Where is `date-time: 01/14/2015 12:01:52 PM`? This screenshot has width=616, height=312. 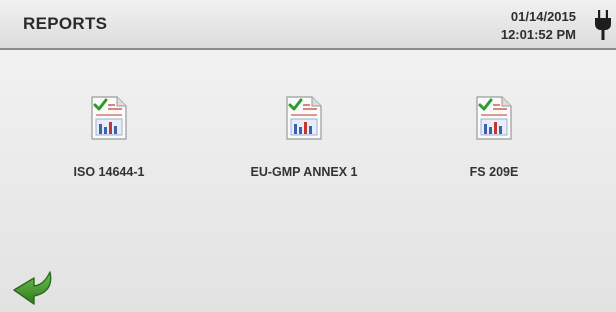 date-time: 01/14/2015 12:01:52 PM is located at coordinates (538, 26).